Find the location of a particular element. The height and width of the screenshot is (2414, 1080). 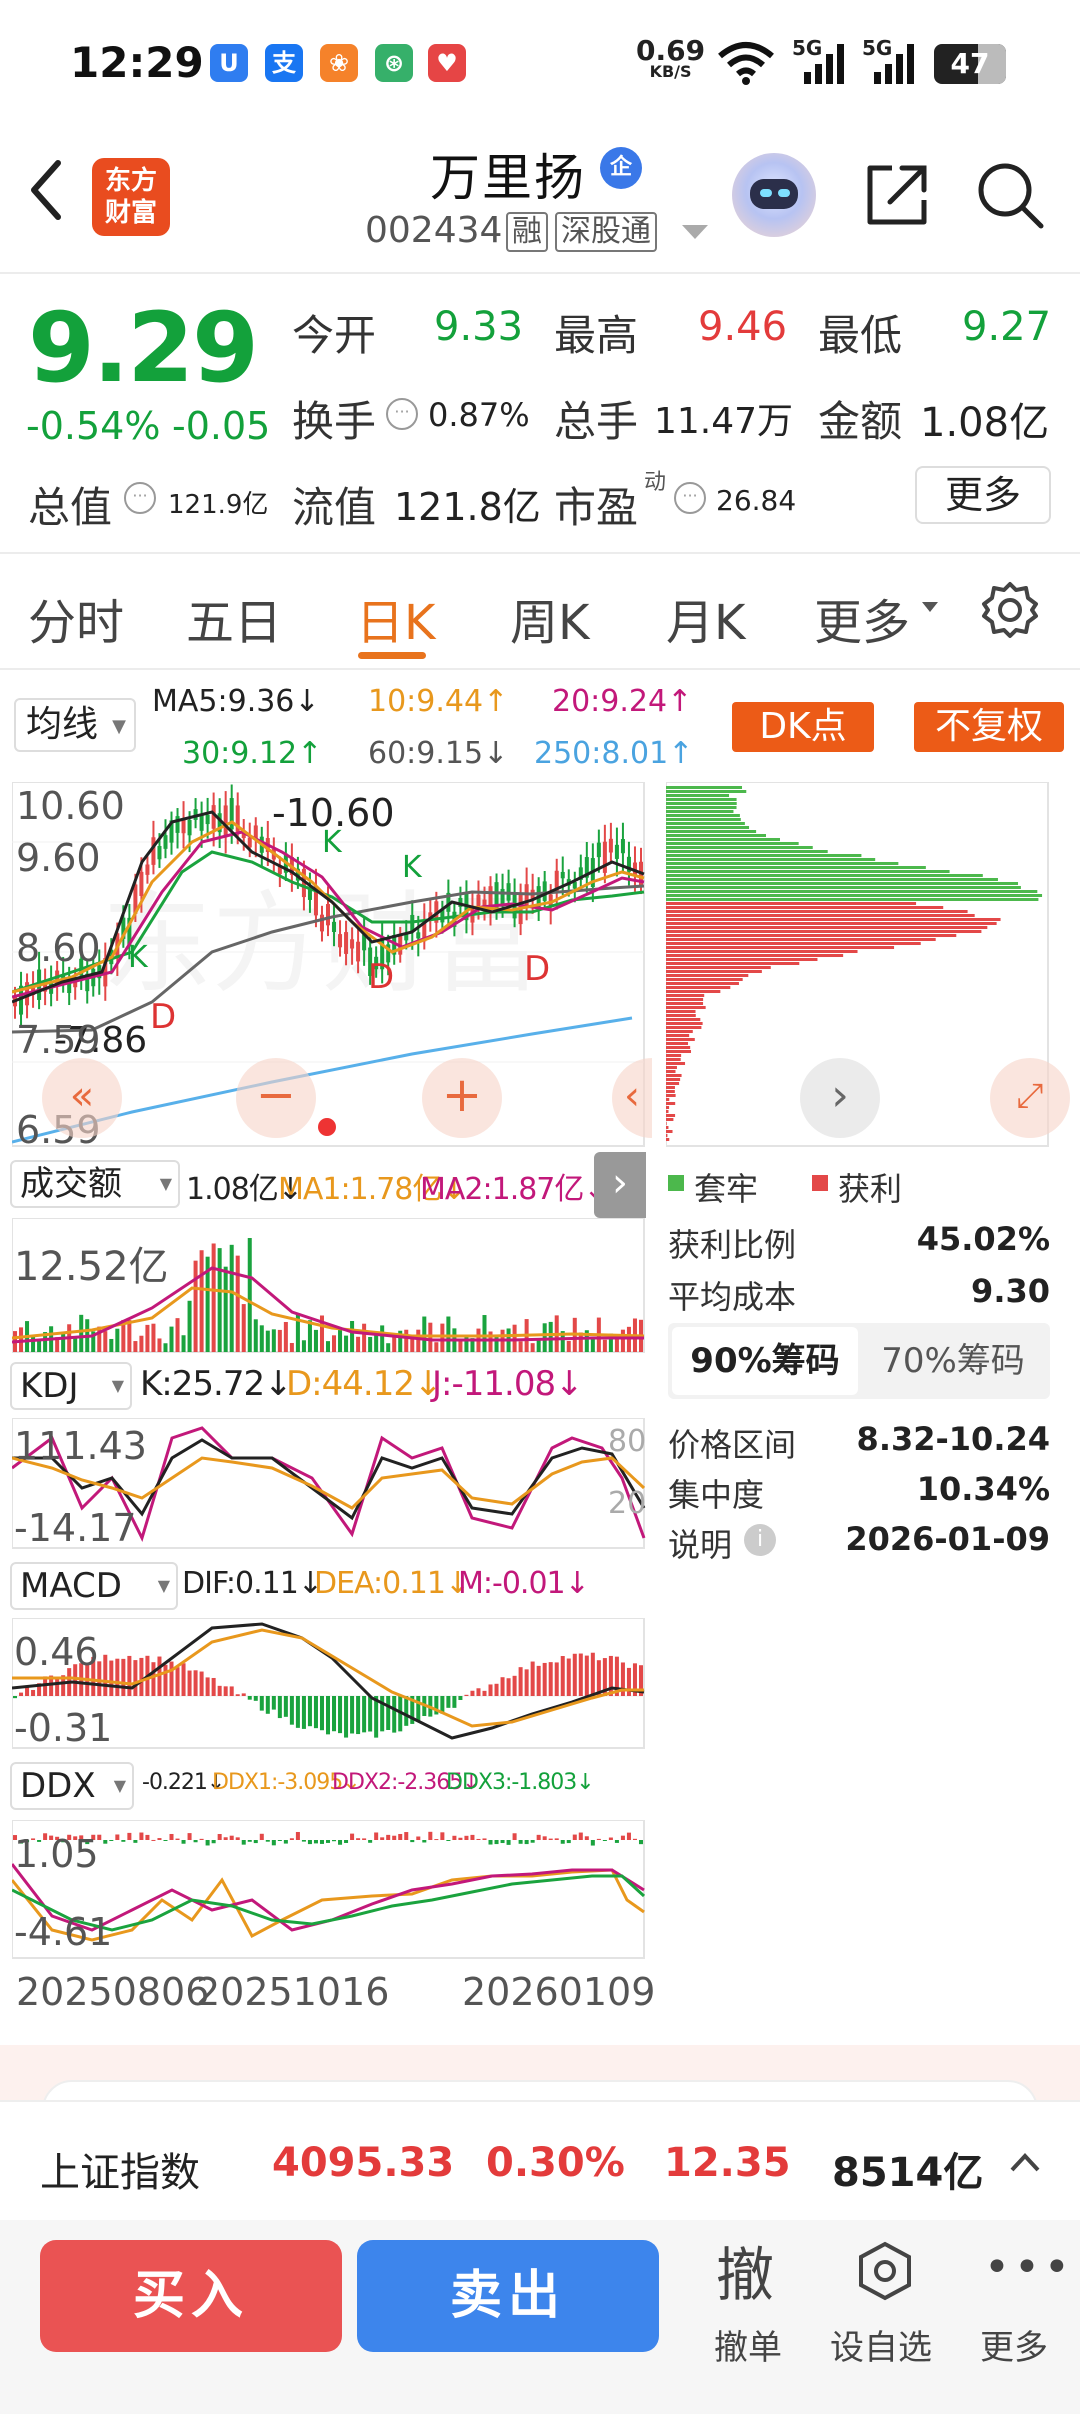

scroll-right-icon: › is located at coordinates (840, 1098).